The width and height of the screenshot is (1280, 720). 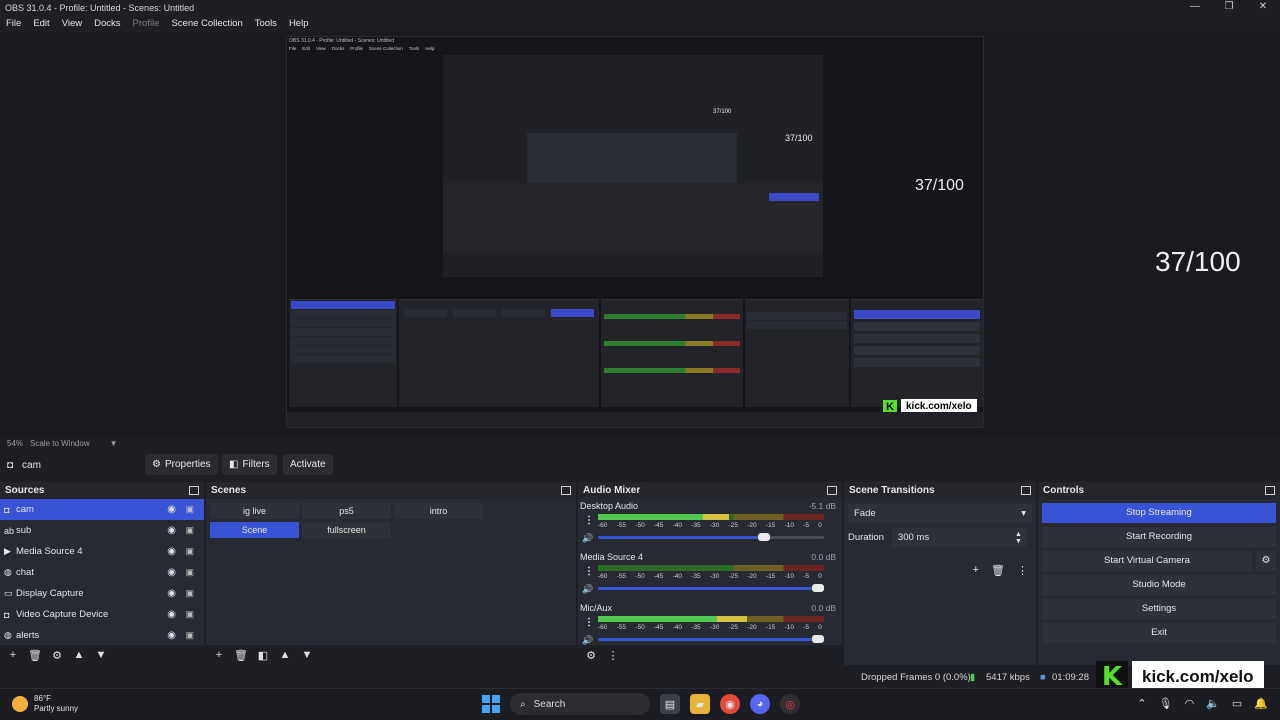 What do you see at coordinates (670, 704) in the screenshot?
I see `app-icon: ▤` at bounding box center [670, 704].